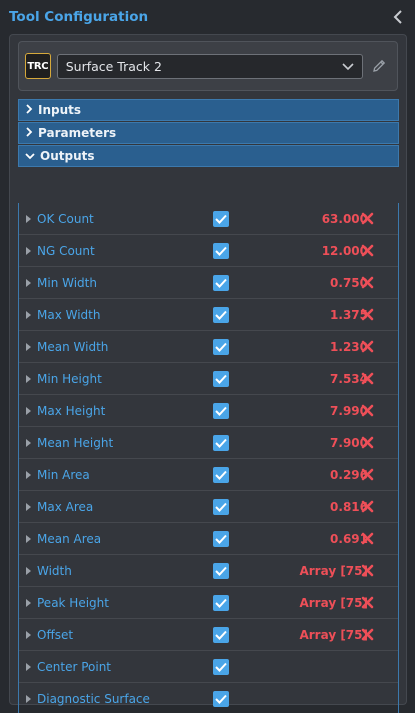 Image resolution: width=415 pixels, height=713 pixels. Describe the element at coordinates (67, 156) in the screenshot. I see `section-outputs-label: Outputs` at that location.